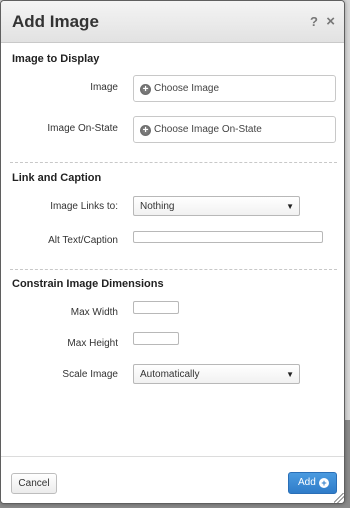 This screenshot has height=508, width=350. Describe the element at coordinates (228, 237) in the screenshot. I see `alt-text-input` at that location.